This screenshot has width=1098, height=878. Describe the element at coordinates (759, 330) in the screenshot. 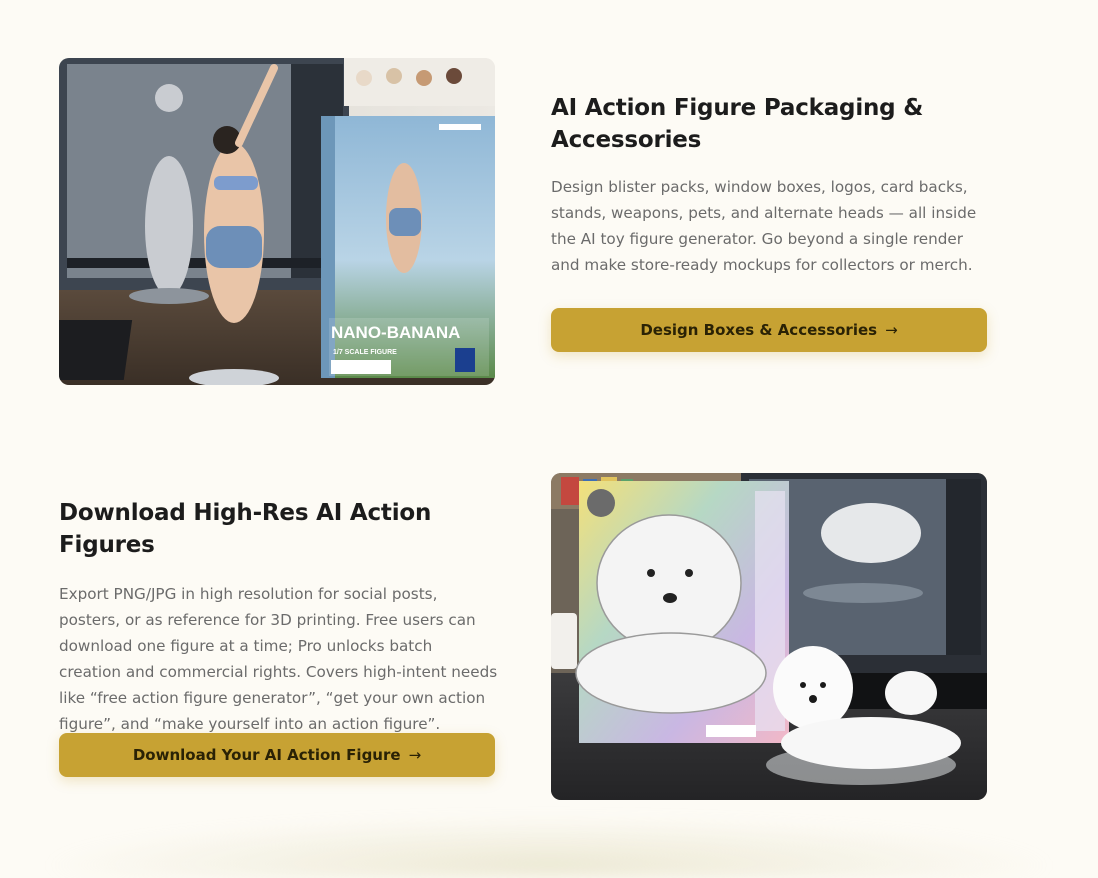

I see `design-boxes-button-label: Design Boxes & Accessories` at that location.